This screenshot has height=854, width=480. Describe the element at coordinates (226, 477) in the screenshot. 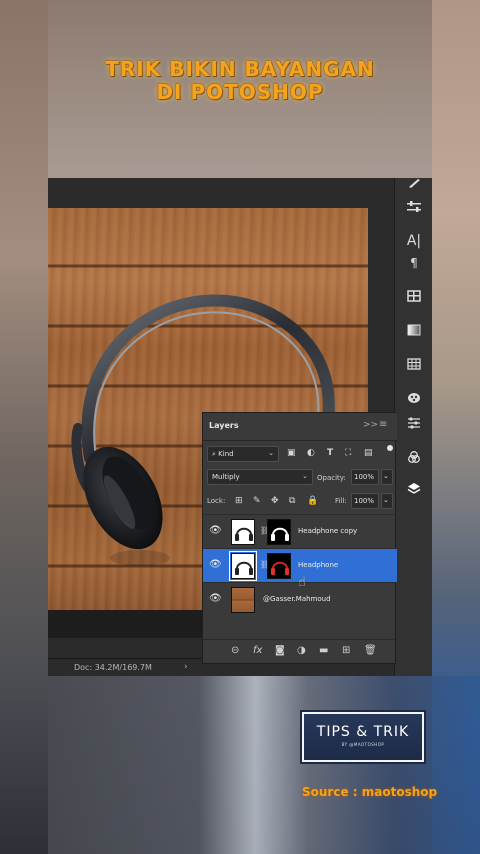

I see `blend-mode-value: Multiply` at that location.